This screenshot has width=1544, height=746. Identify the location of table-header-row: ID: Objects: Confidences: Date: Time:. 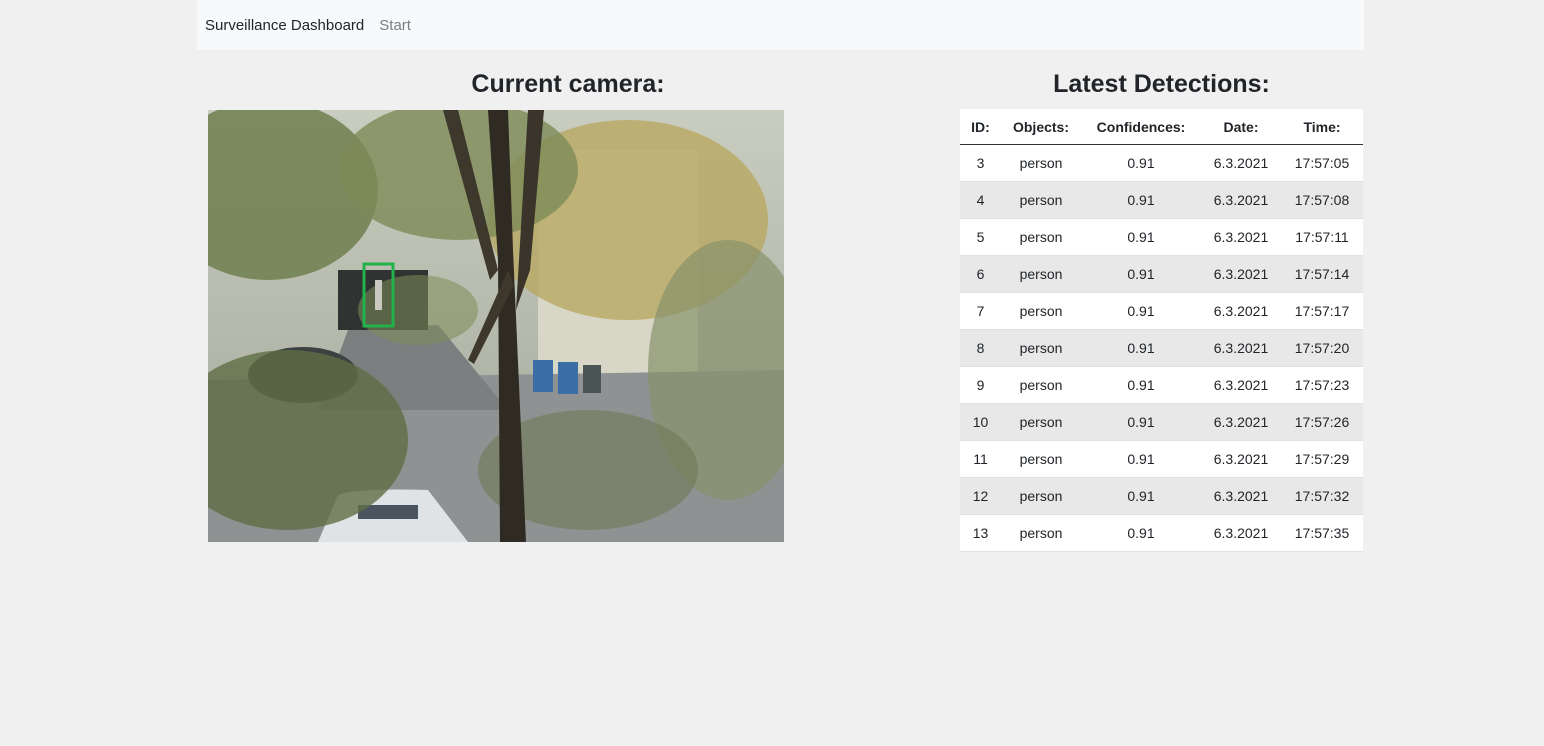
(1161, 127).